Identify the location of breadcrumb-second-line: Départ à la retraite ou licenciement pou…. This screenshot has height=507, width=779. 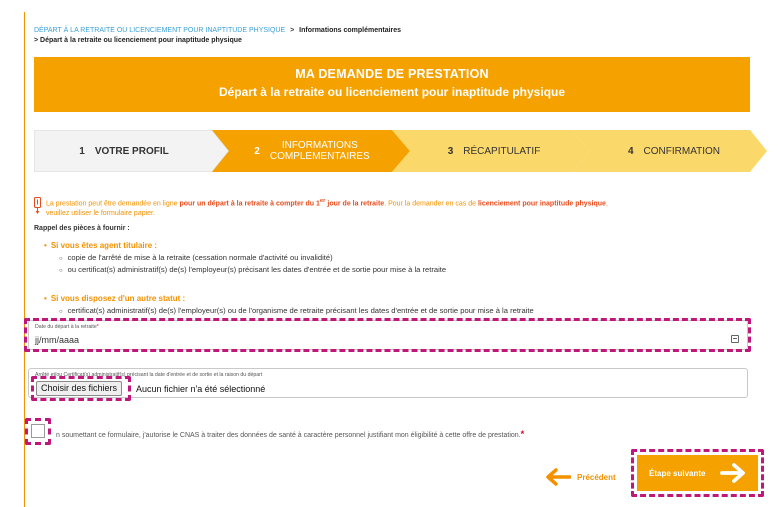
(141, 40).